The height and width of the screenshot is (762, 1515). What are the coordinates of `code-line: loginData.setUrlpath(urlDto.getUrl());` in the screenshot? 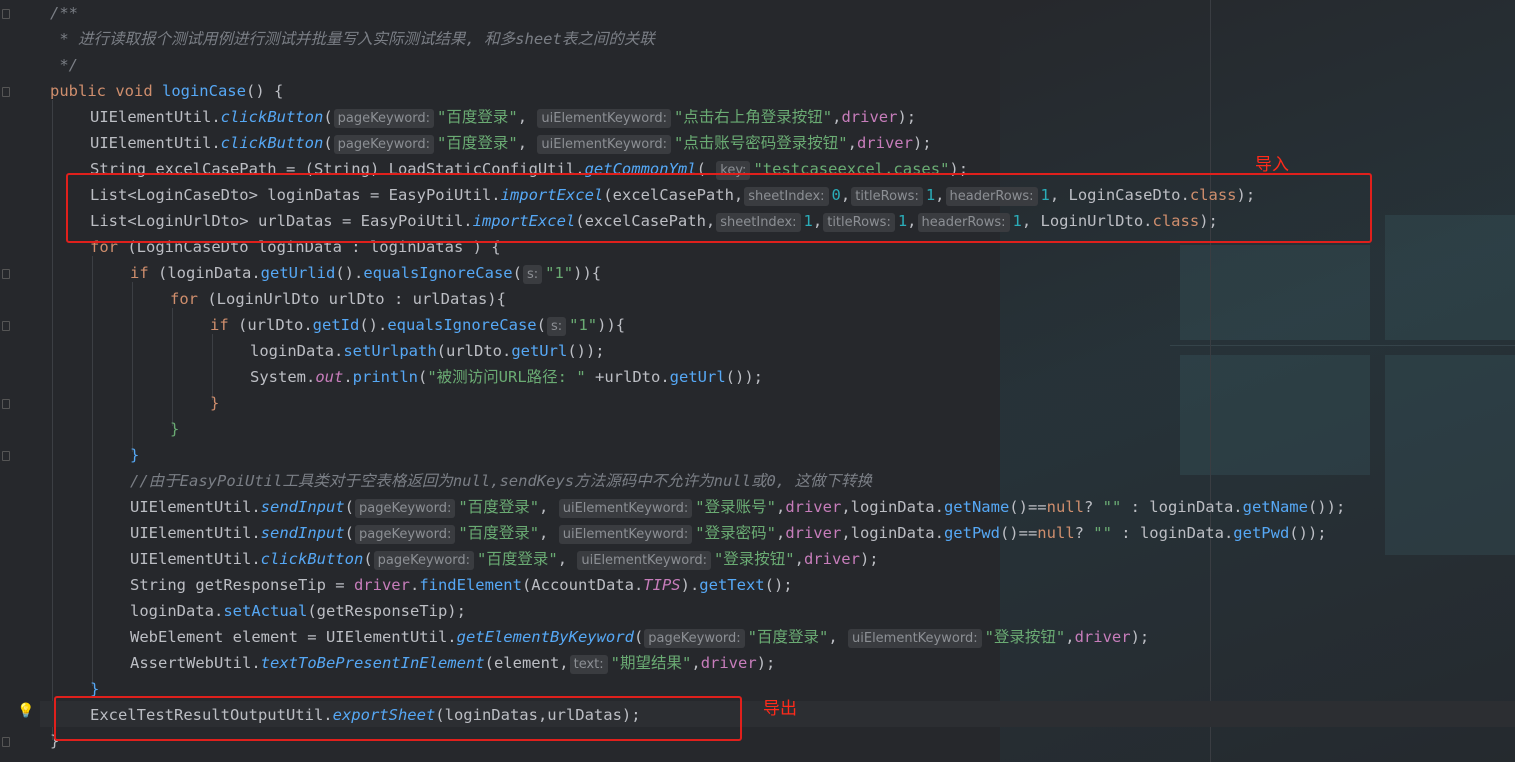 It's located at (427, 351).